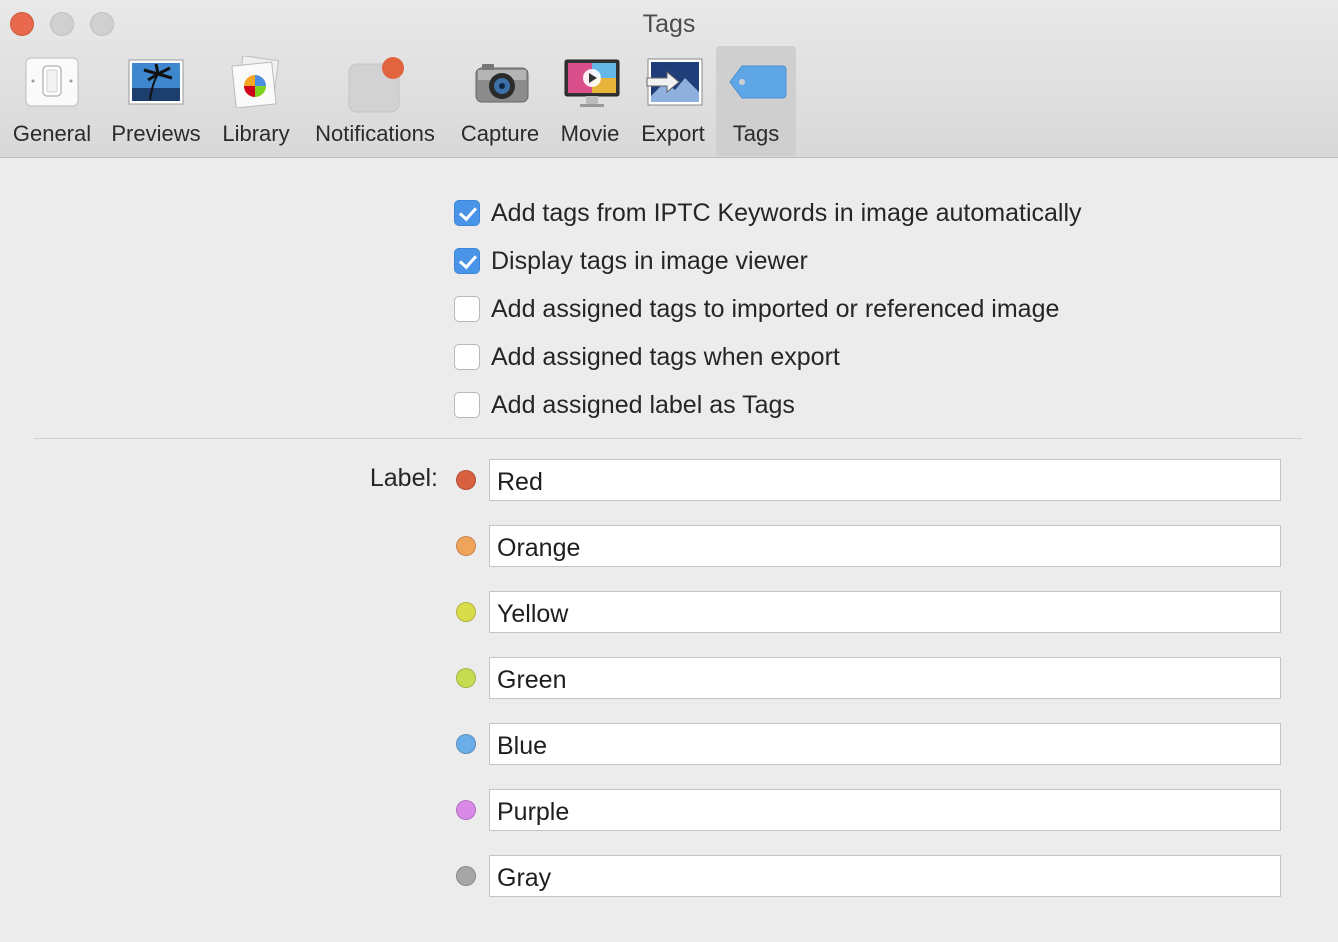 Image resolution: width=1338 pixels, height=942 pixels. What do you see at coordinates (669, 24) in the screenshot?
I see `window-title: Tags` at bounding box center [669, 24].